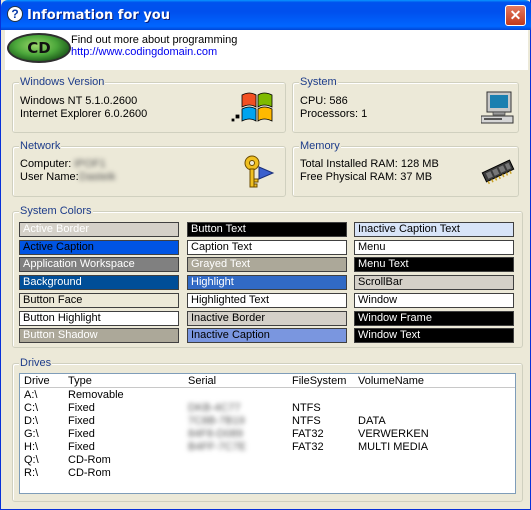 This screenshot has width=531, height=510. I want to click on drive-serial: 84F8-D089, so click(216, 434).